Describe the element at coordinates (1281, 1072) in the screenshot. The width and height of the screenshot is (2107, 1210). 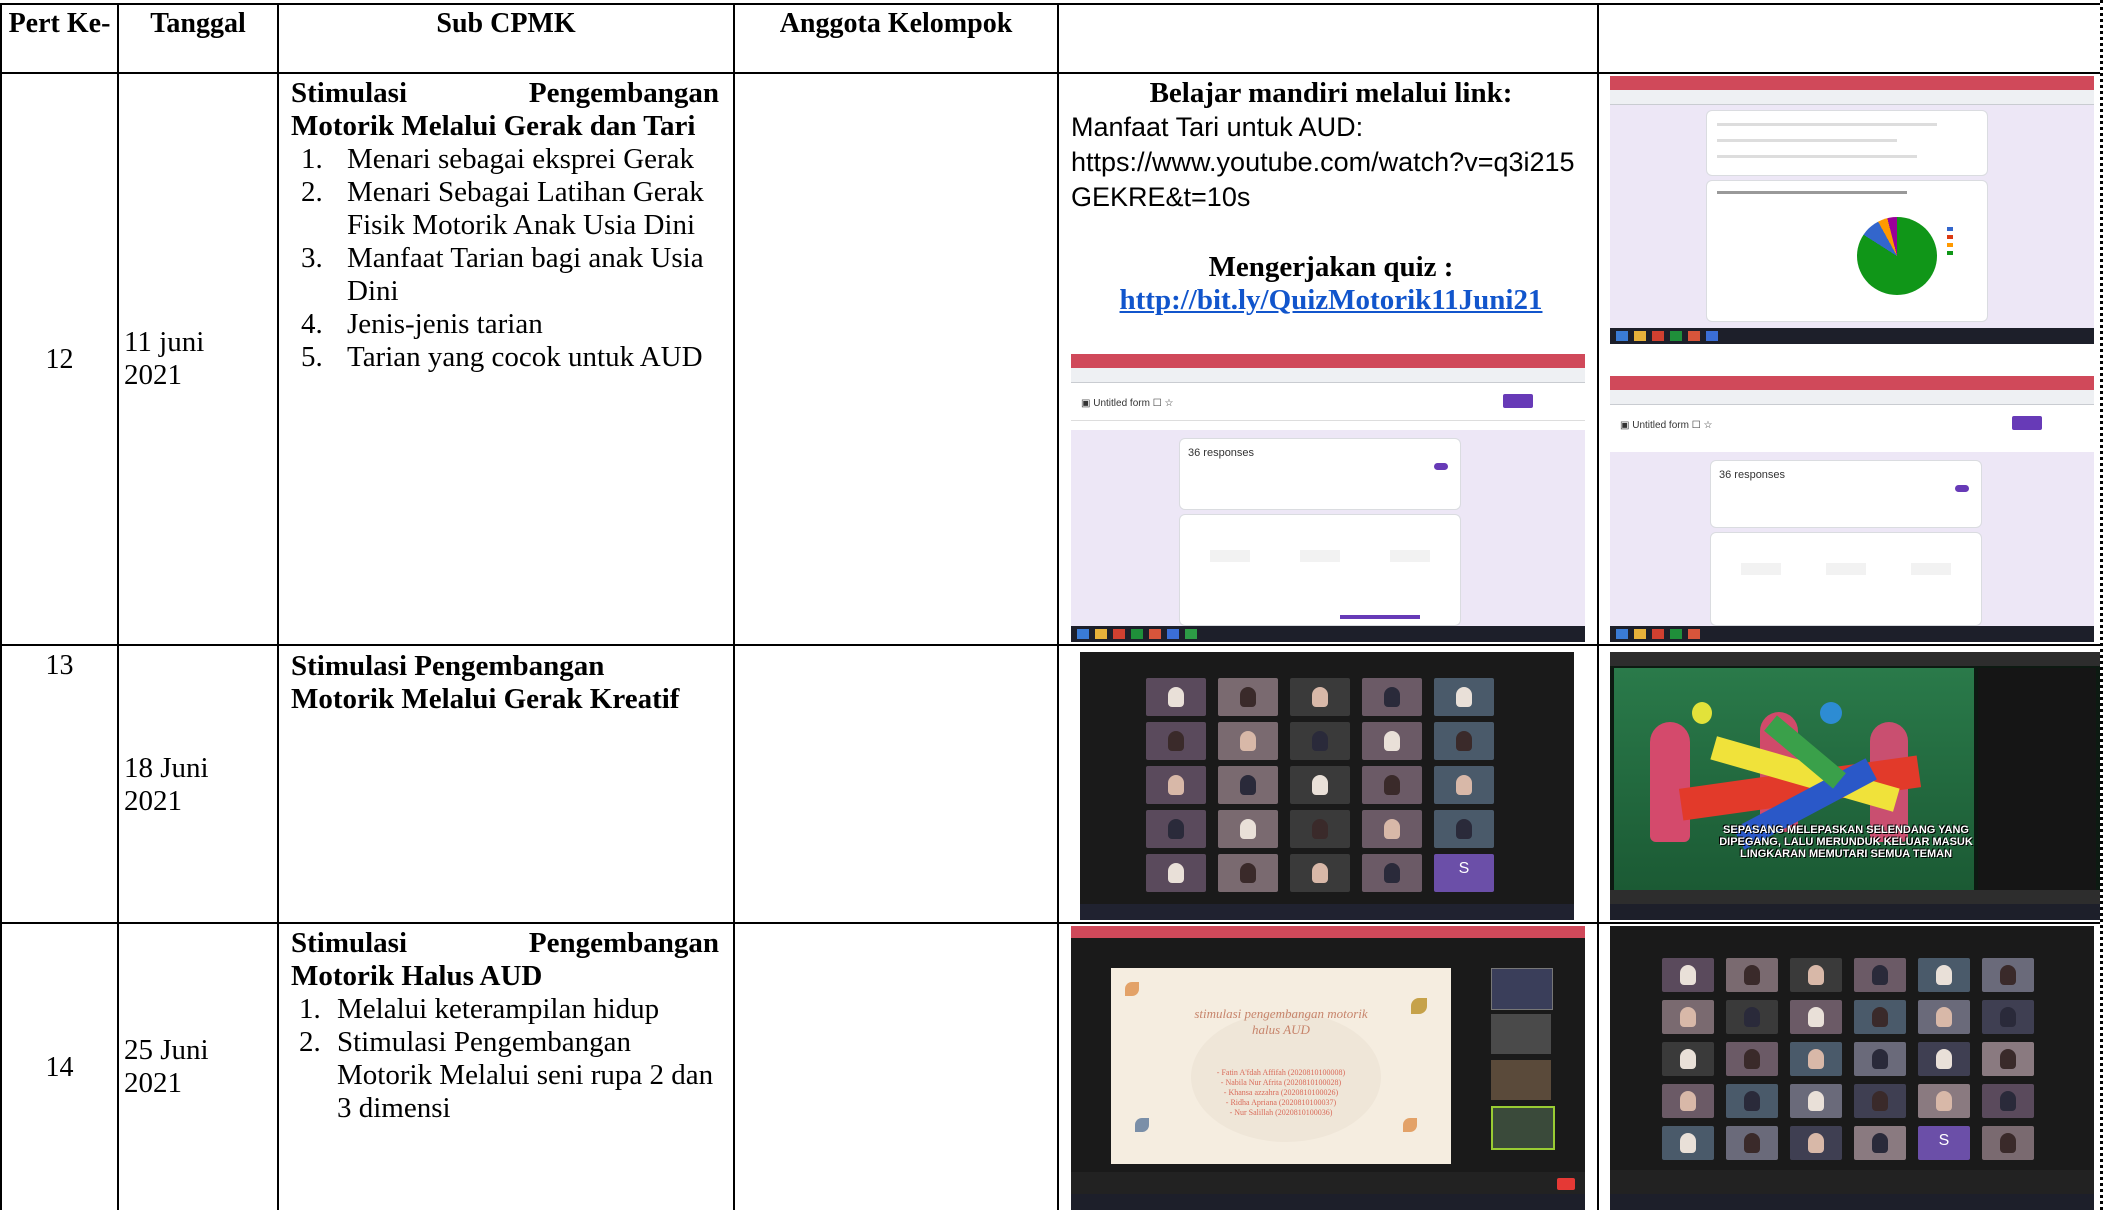
I see `slide-member: - Fatin A'fdah Affifah (2020810100008)` at that location.